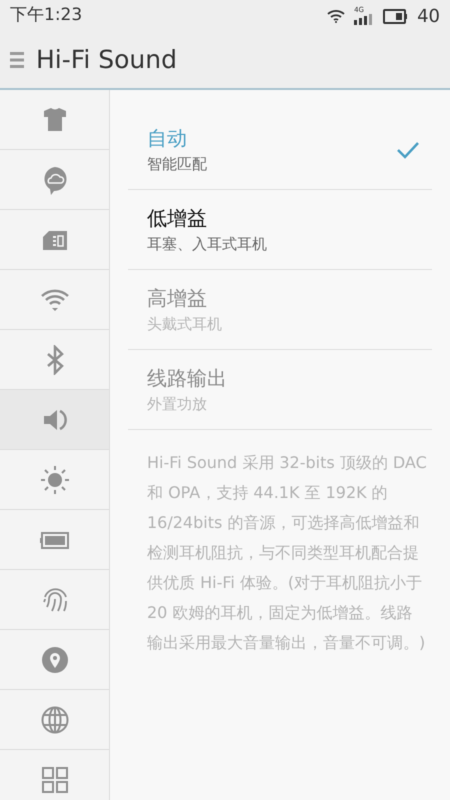  Describe the element at coordinates (177, 218) in the screenshot. I see `option-title: 低增益` at that location.